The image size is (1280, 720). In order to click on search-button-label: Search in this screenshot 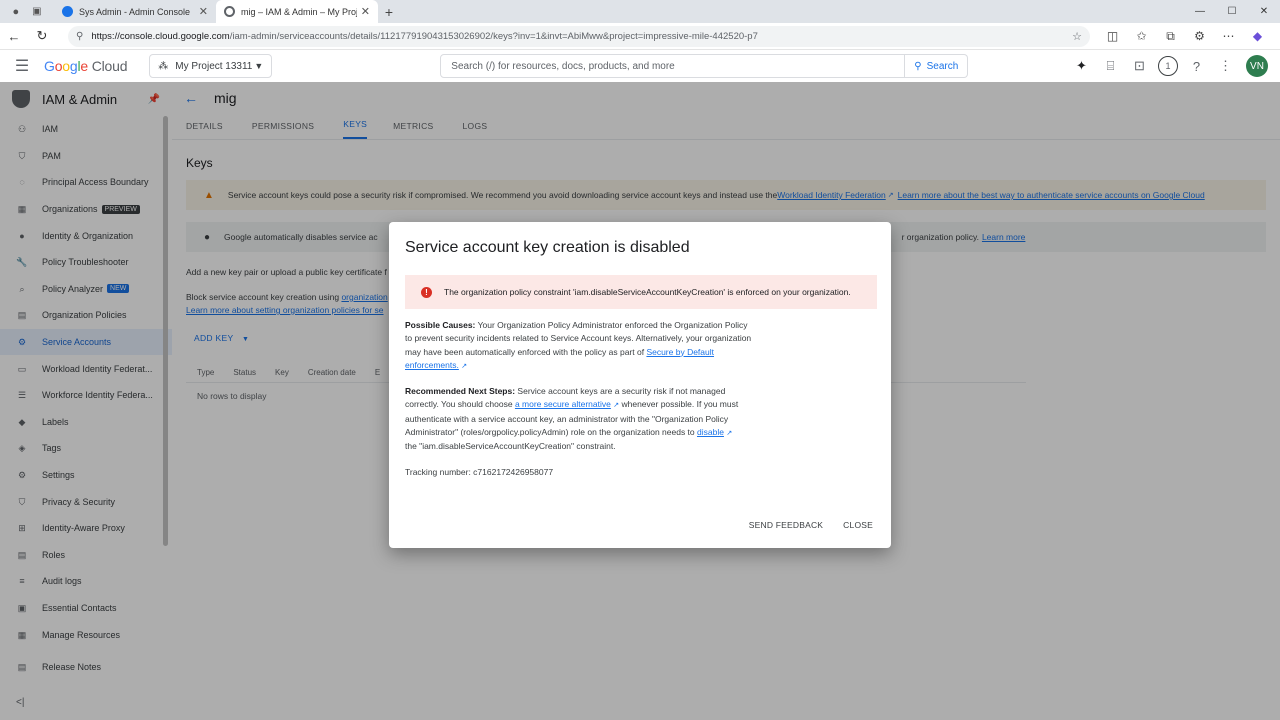, I will do `click(942, 66)`.